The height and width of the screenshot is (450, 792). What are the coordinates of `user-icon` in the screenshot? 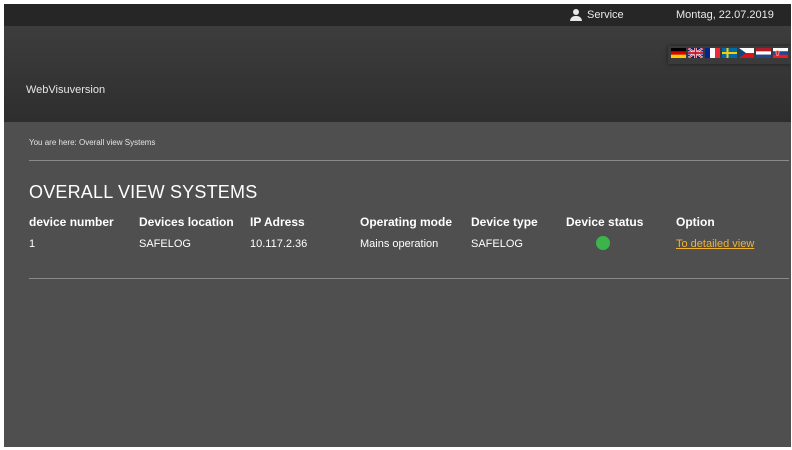 It's located at (576, 15).